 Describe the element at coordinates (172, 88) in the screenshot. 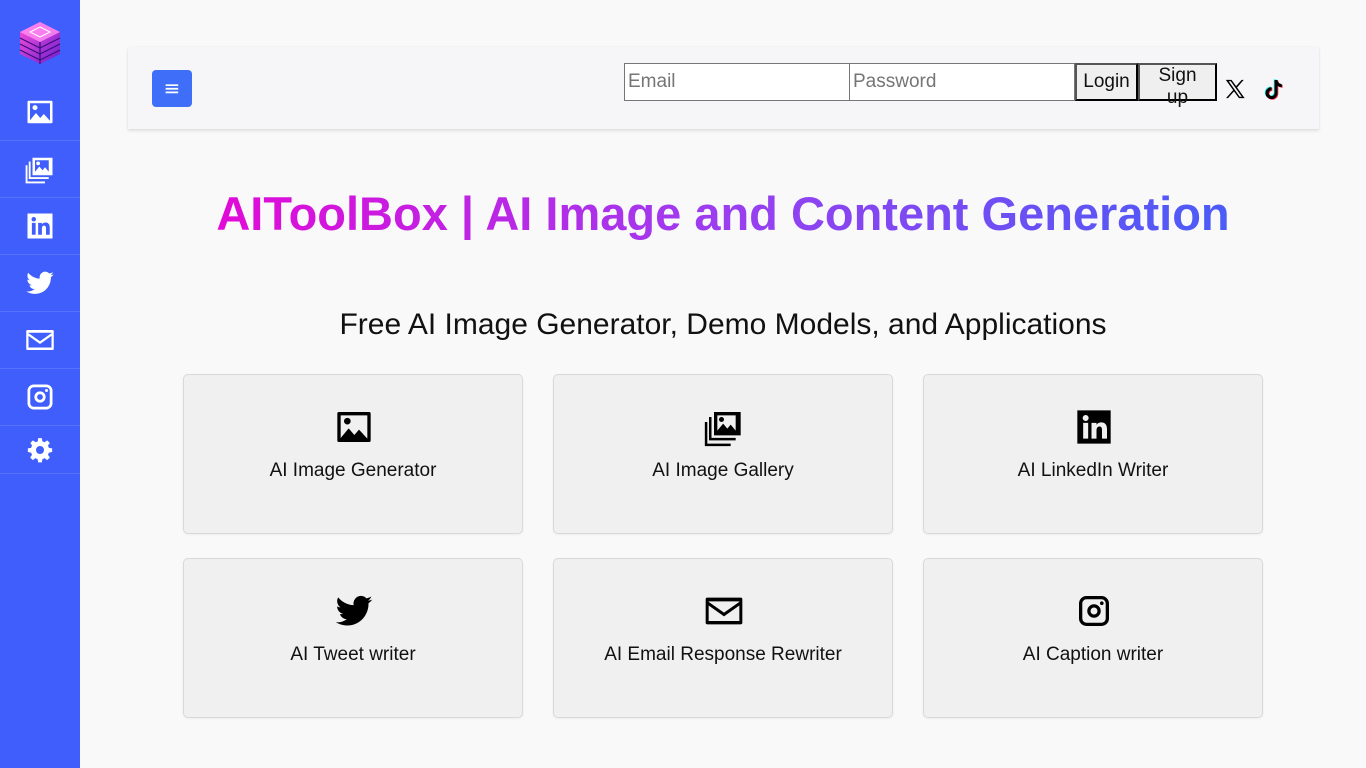

I see `menu-toggle-button: ≡` at that location.